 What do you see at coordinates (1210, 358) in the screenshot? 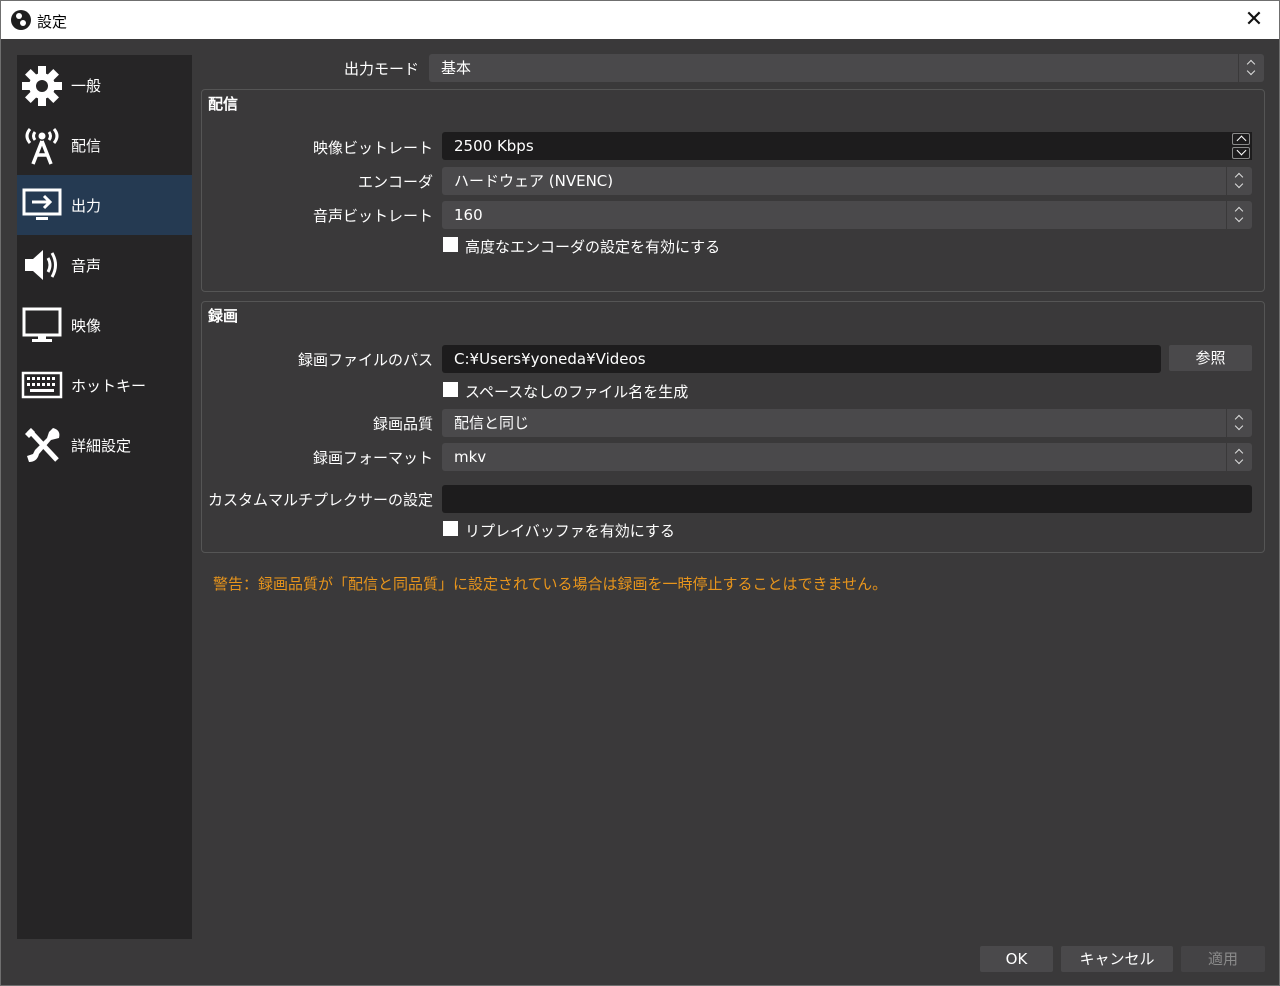
I see `browse-button: 参照` at bounding box center [1210, 358].